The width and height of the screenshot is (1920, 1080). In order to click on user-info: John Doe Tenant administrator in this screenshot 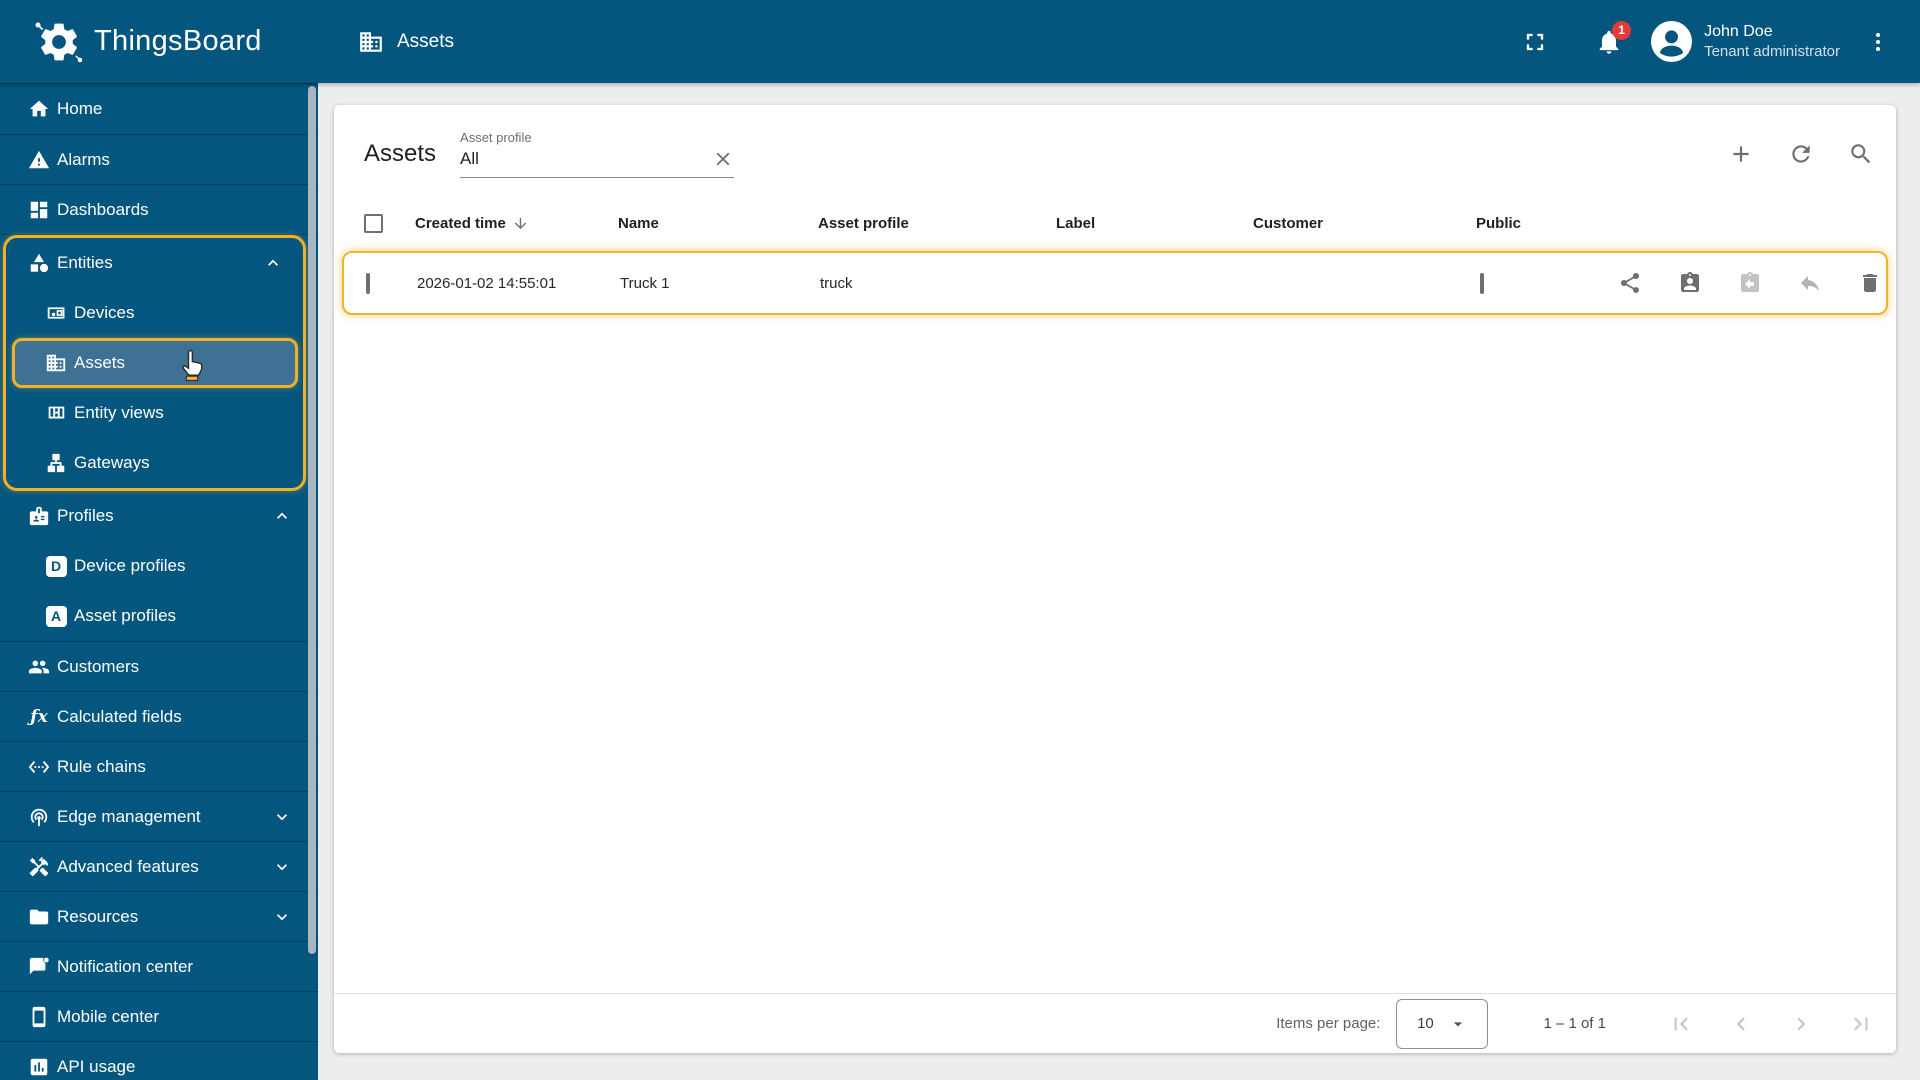, I will do `click(1772, 42)`.